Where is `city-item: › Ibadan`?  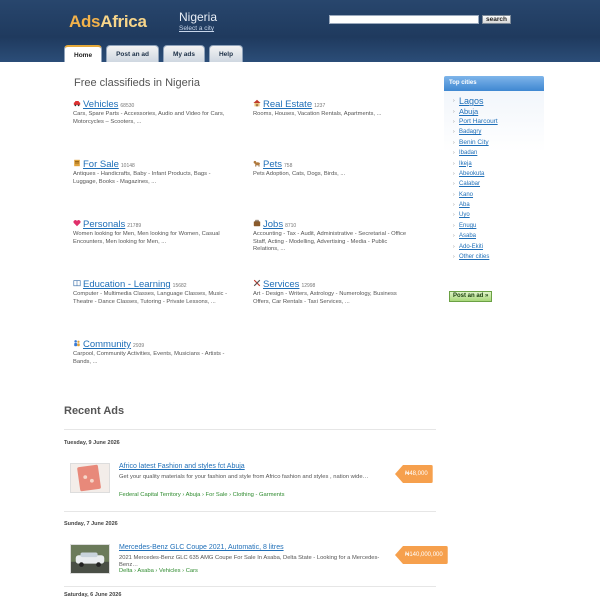
city-item: › Ibadan is located at coordinates (498, 153).